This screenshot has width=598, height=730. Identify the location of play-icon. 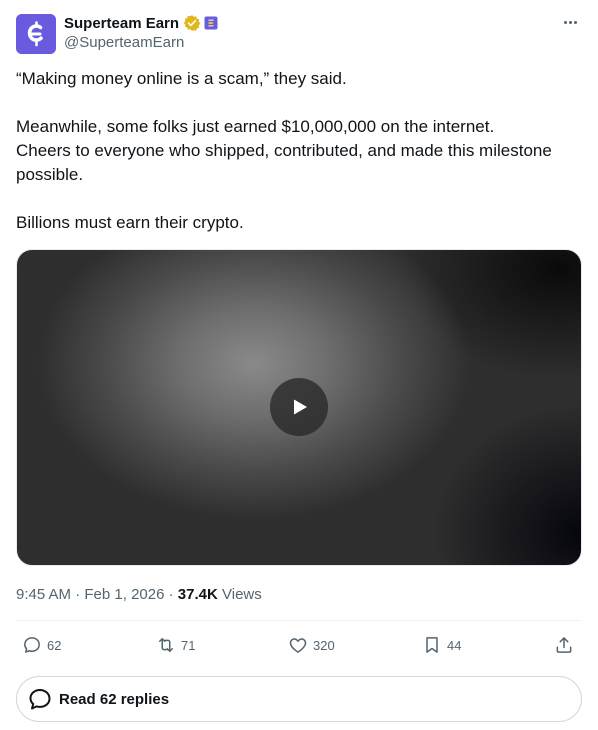
(299, 407).